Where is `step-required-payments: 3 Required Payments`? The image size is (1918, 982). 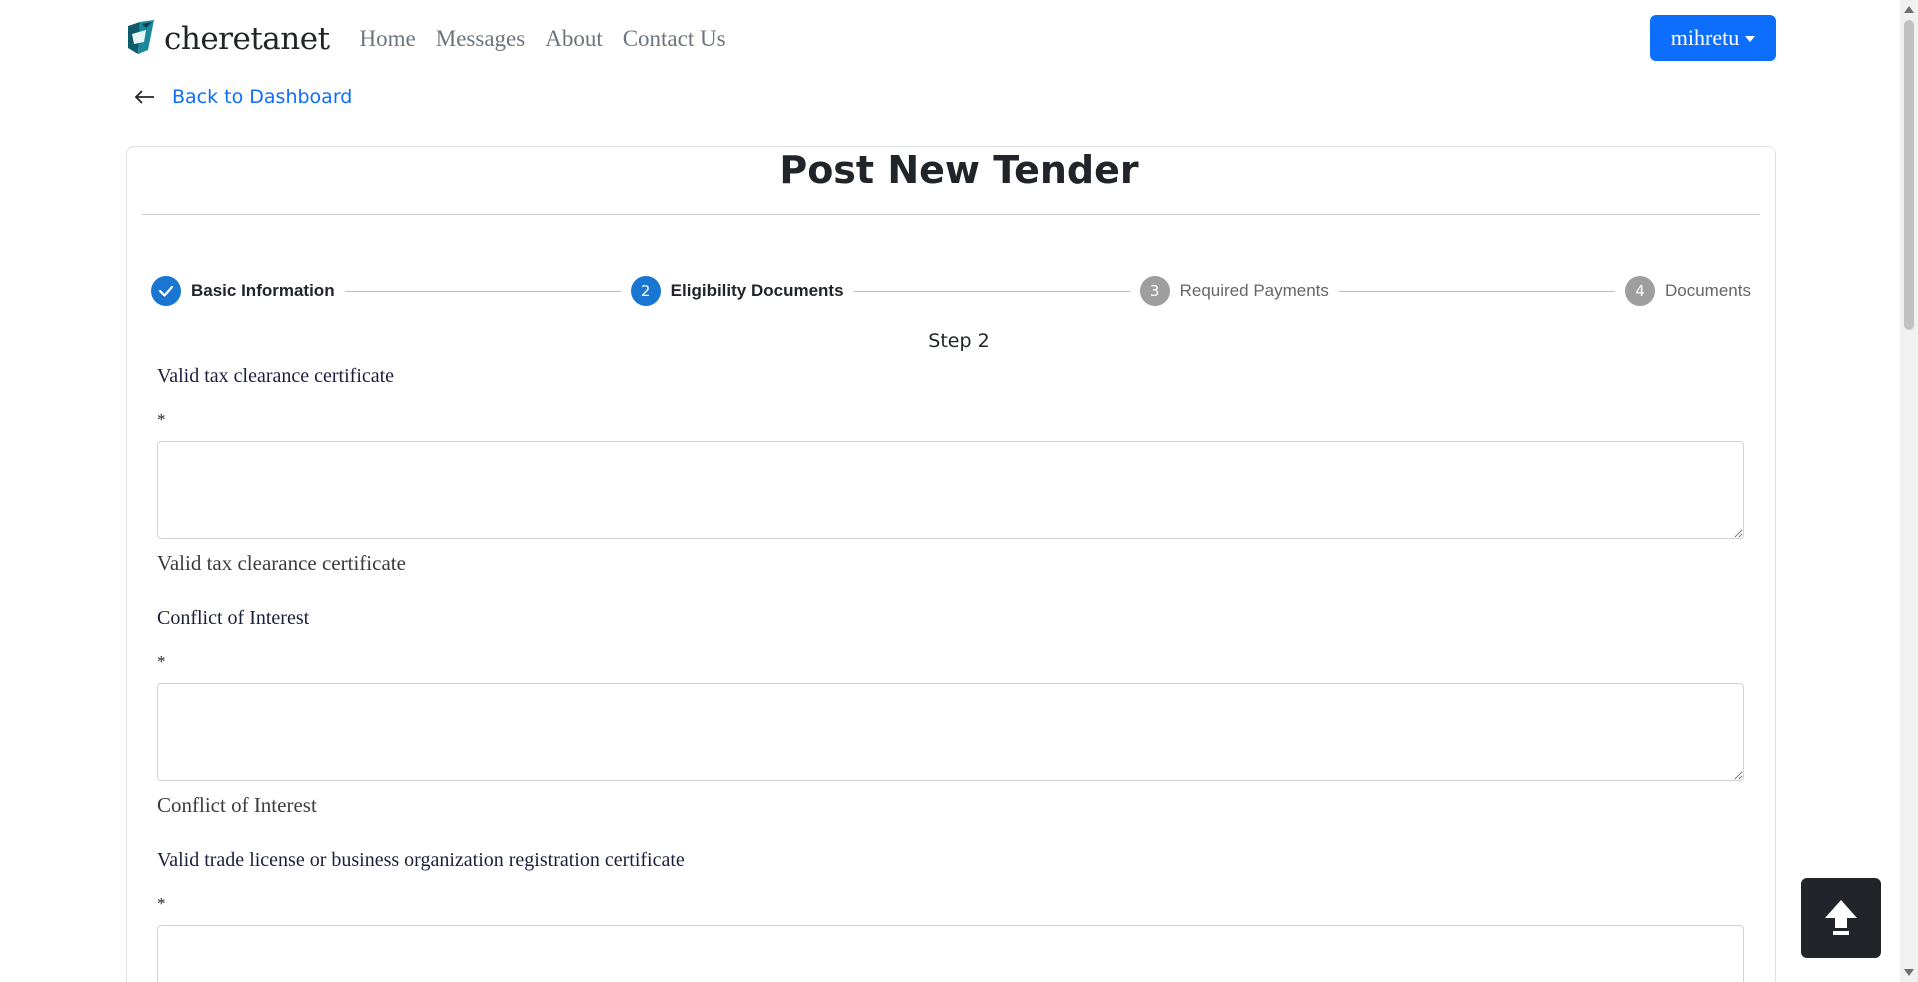
step-required-payments: 3 Required Payments is located at coordinates (1234, 291).